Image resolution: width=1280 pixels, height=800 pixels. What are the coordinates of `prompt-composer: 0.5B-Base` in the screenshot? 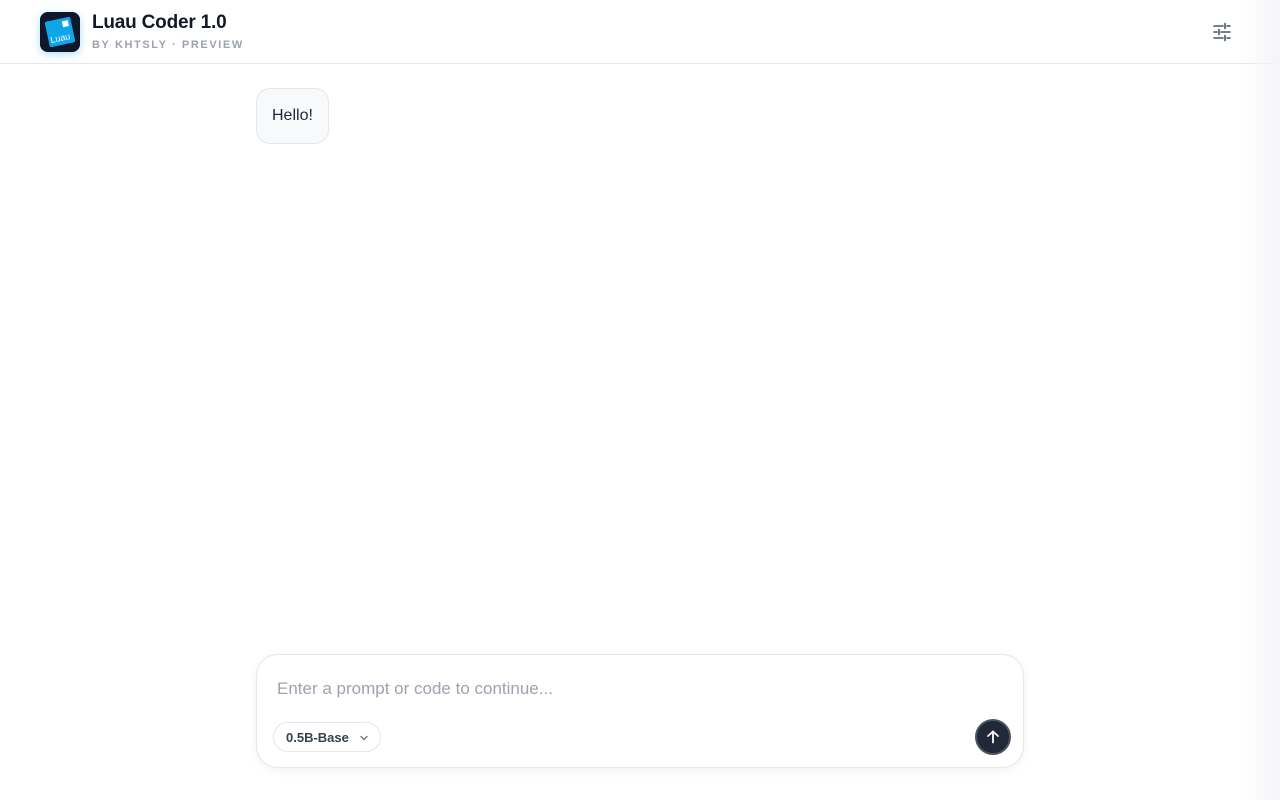 It's located at (640, 711).